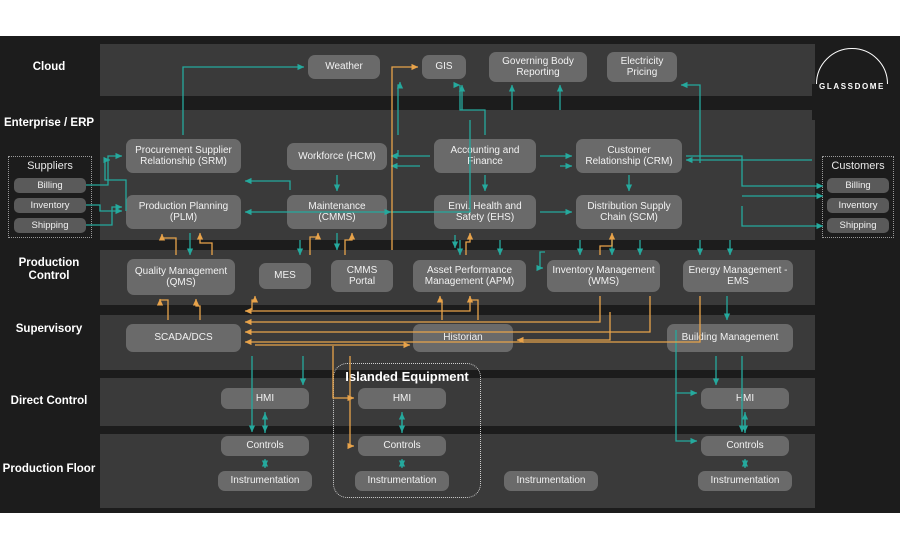 Image resolution: width=900 pixels, height=550 pixels. I want to click on node-ems: Energy Management - EMS, so click(738, 276).